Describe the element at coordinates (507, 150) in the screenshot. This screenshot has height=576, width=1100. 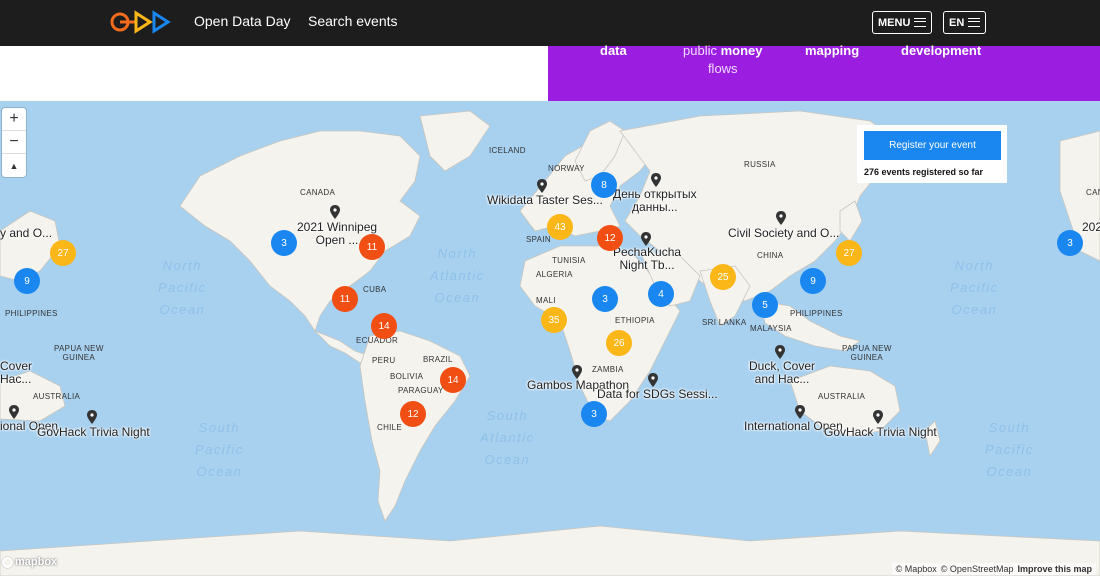
I see `country-label: ICELAND` at that location.